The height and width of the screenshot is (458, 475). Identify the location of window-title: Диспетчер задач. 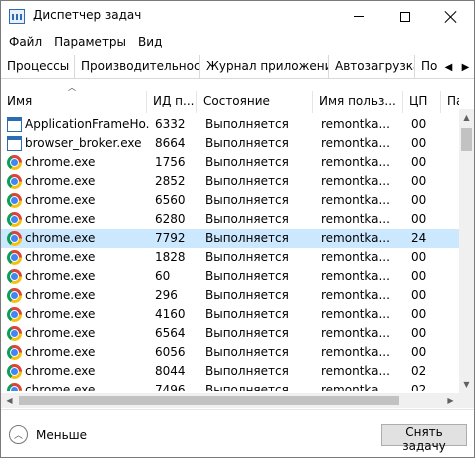
(87, 15).